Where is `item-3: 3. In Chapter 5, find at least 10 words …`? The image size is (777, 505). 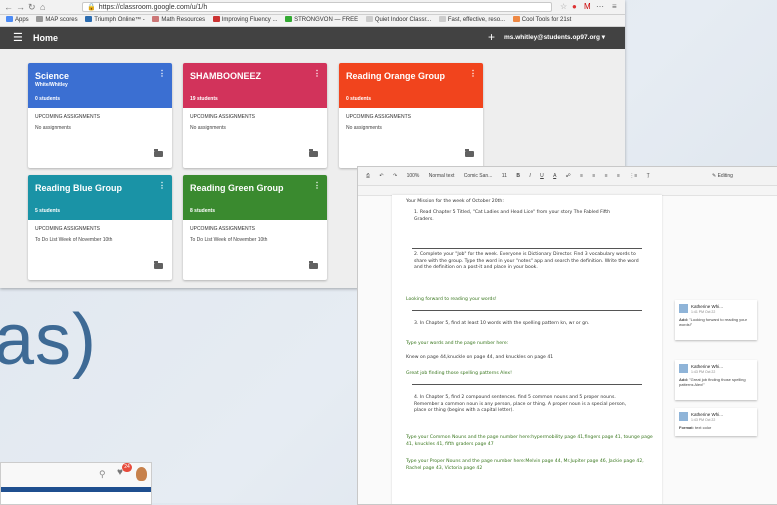
item-3: 3. In Chapter 5, find at least 10 words … is located at coordinates (502, 323).